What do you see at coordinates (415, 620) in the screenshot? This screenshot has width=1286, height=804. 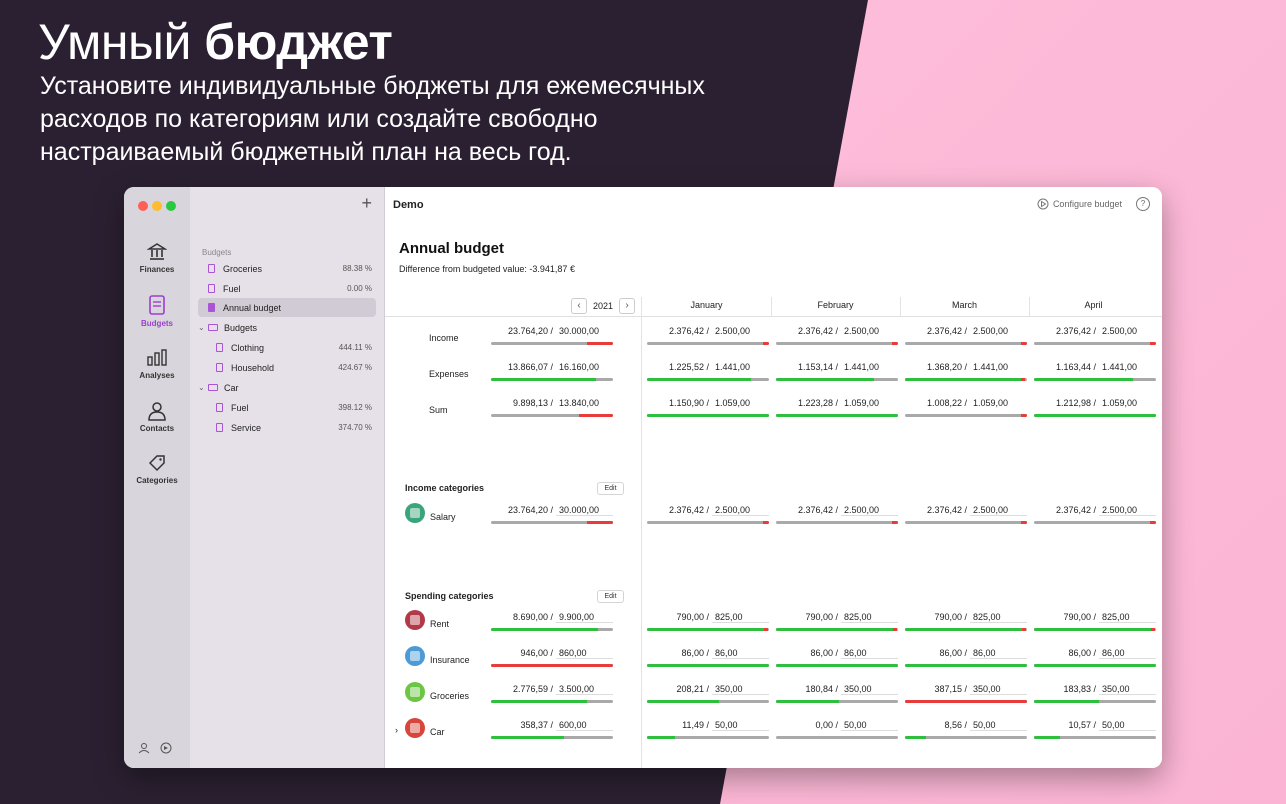 I see `house-icon` at bounding box center [415, 620].